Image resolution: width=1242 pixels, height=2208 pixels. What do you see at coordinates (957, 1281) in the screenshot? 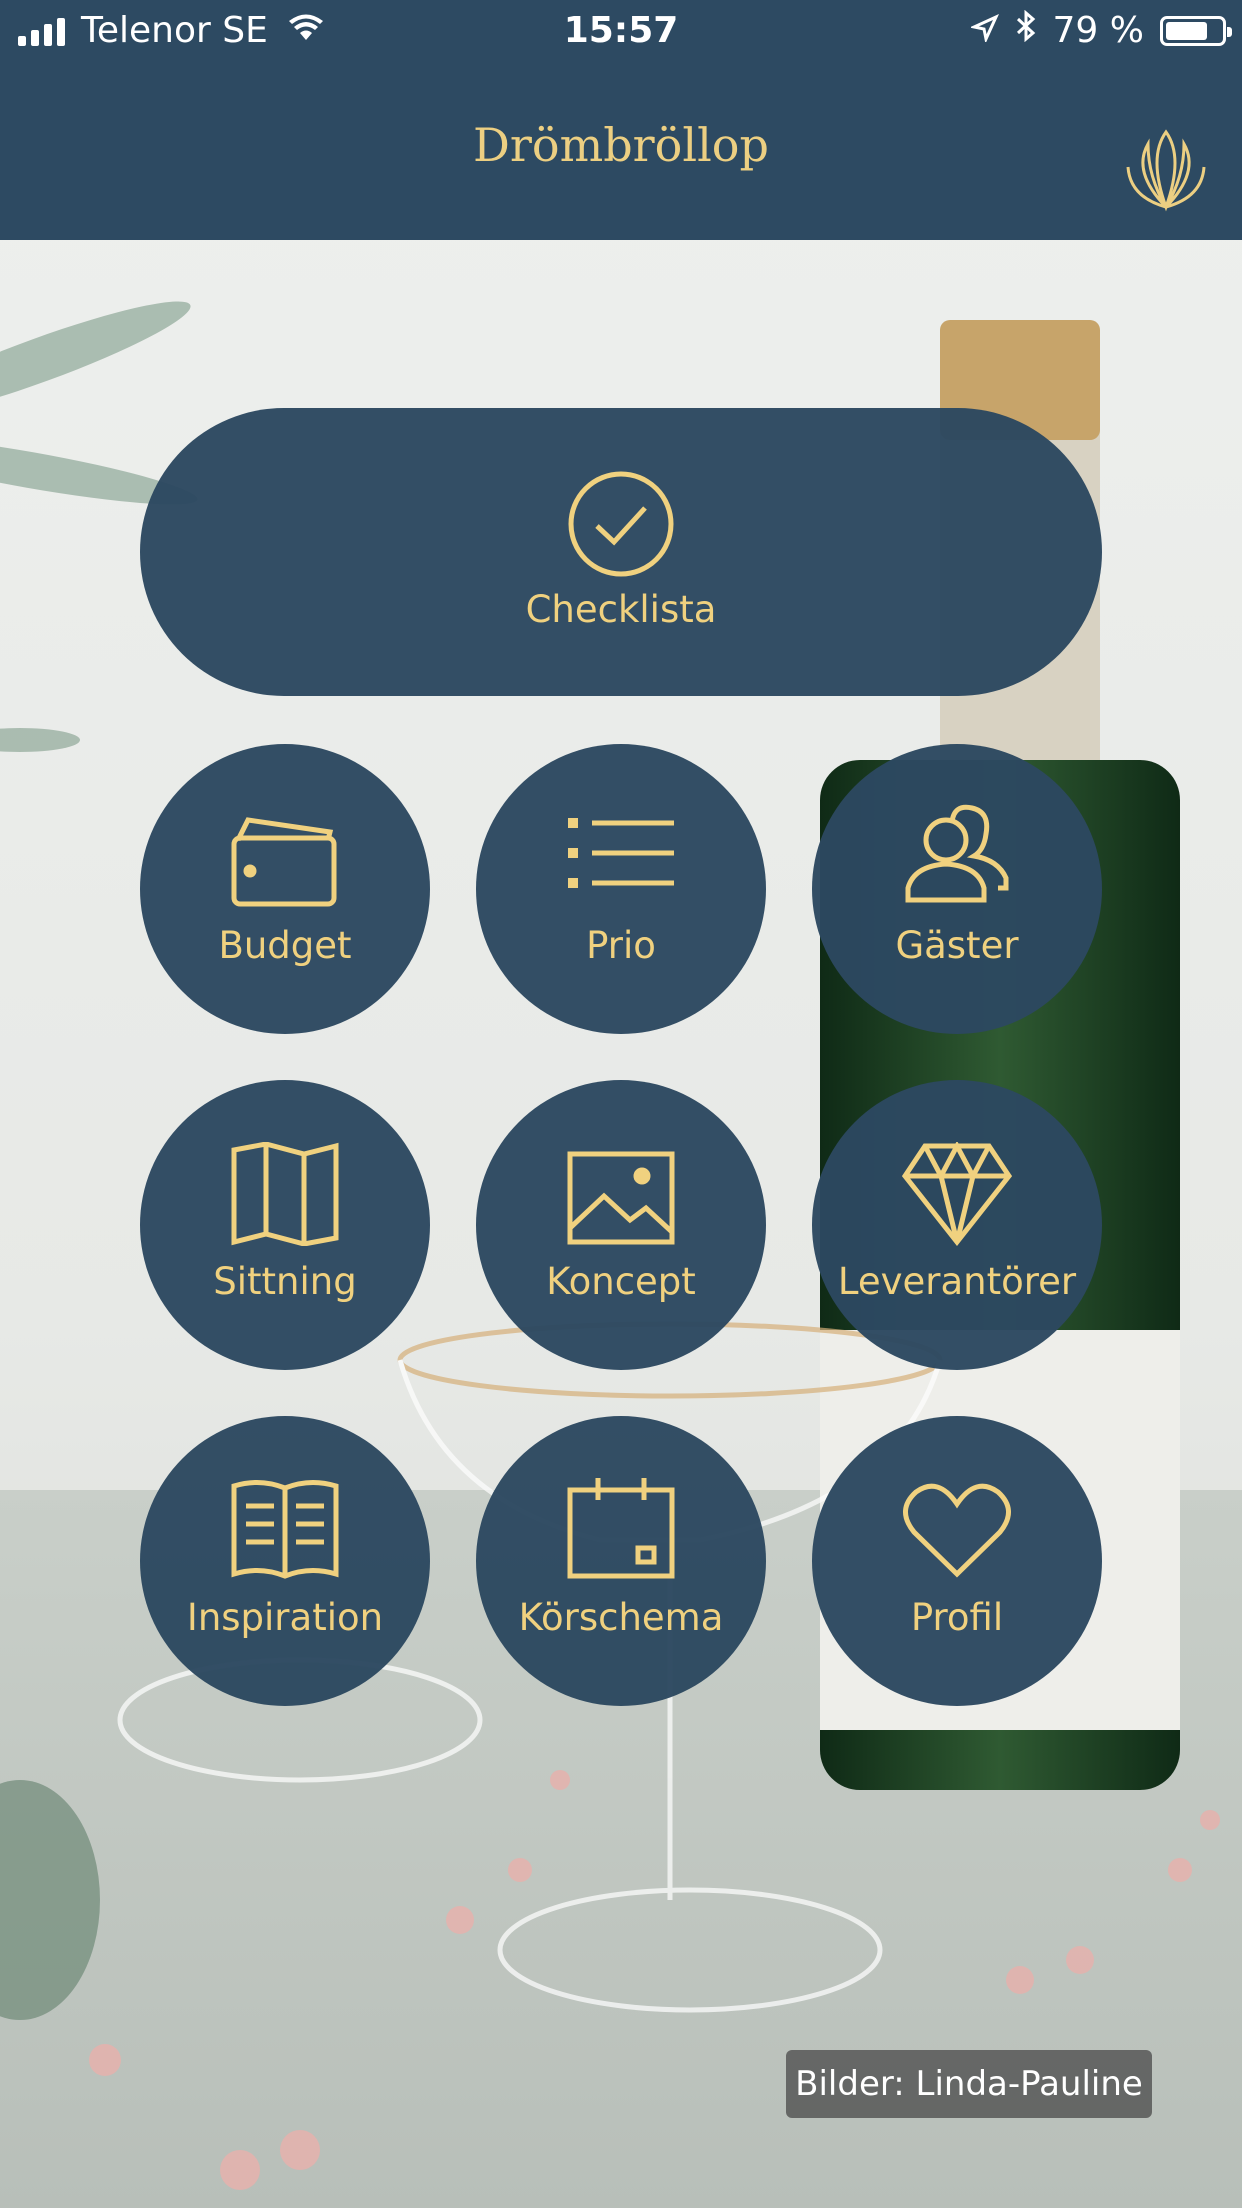
I see `vendors-label: Leverantörer` at bounding box center [957, 1281].